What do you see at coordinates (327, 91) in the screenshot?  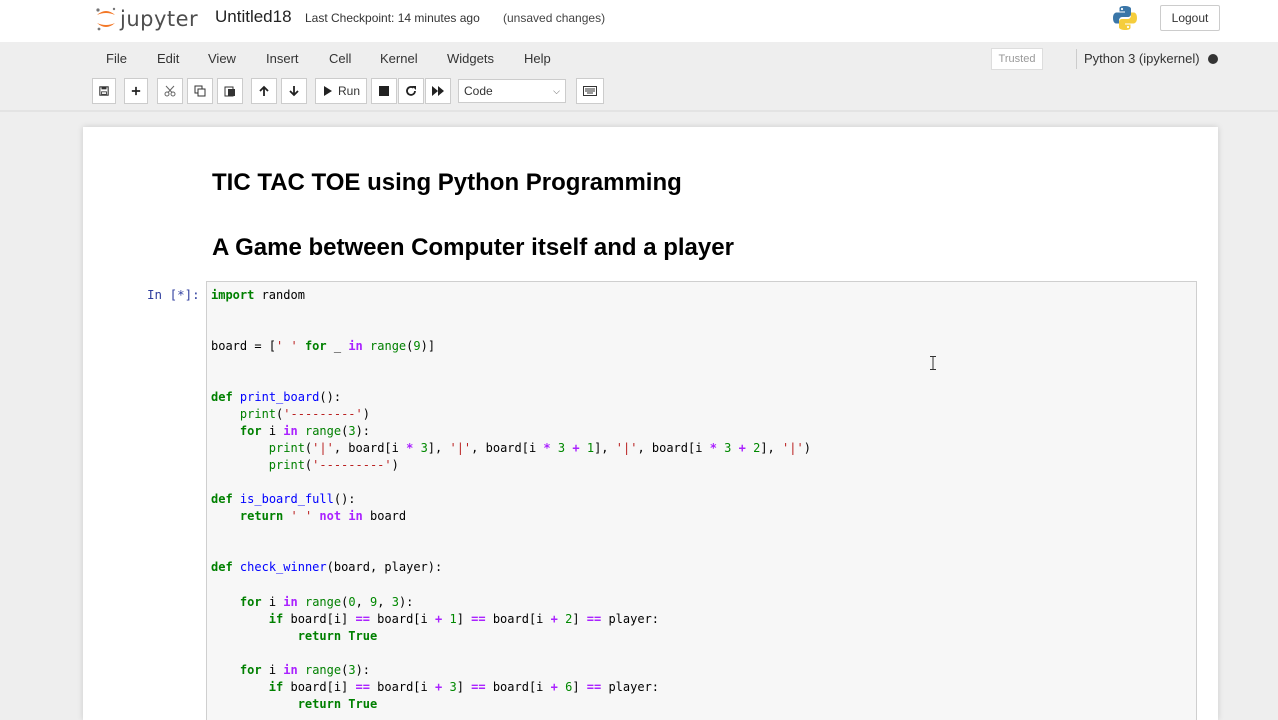 I see `play-icon` at bounding box center [327, 91].